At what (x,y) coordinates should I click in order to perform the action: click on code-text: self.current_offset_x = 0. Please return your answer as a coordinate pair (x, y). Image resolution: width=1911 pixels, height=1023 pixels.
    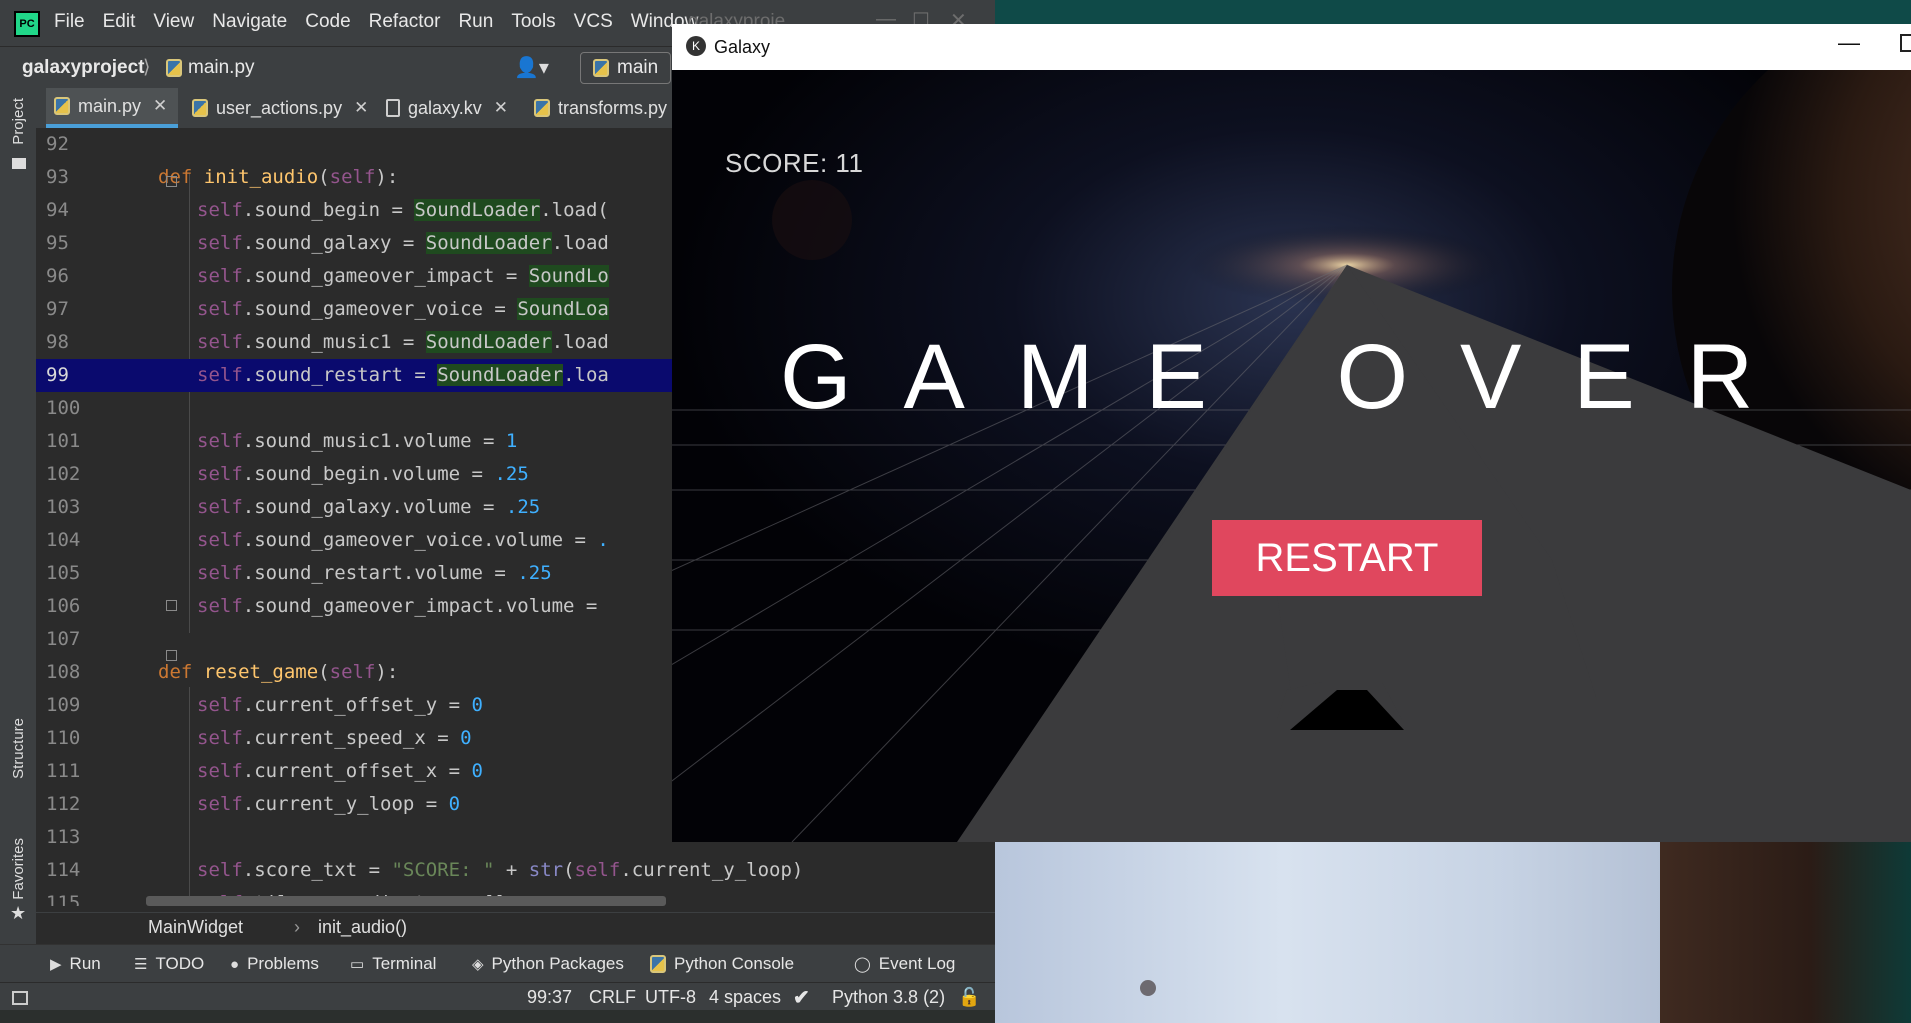
    Looking at the image, I should click on (340, 771).